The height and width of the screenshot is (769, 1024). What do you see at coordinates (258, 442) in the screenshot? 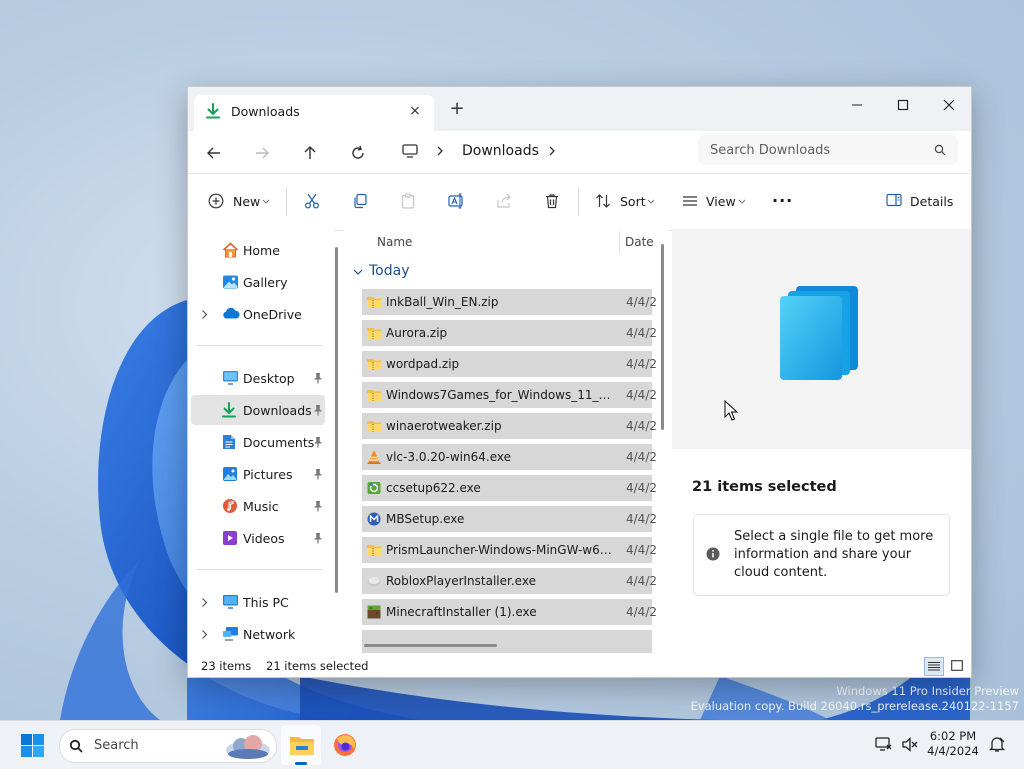
I see `sidebar-item-documents: Documents` at bounding box center [258, 442].